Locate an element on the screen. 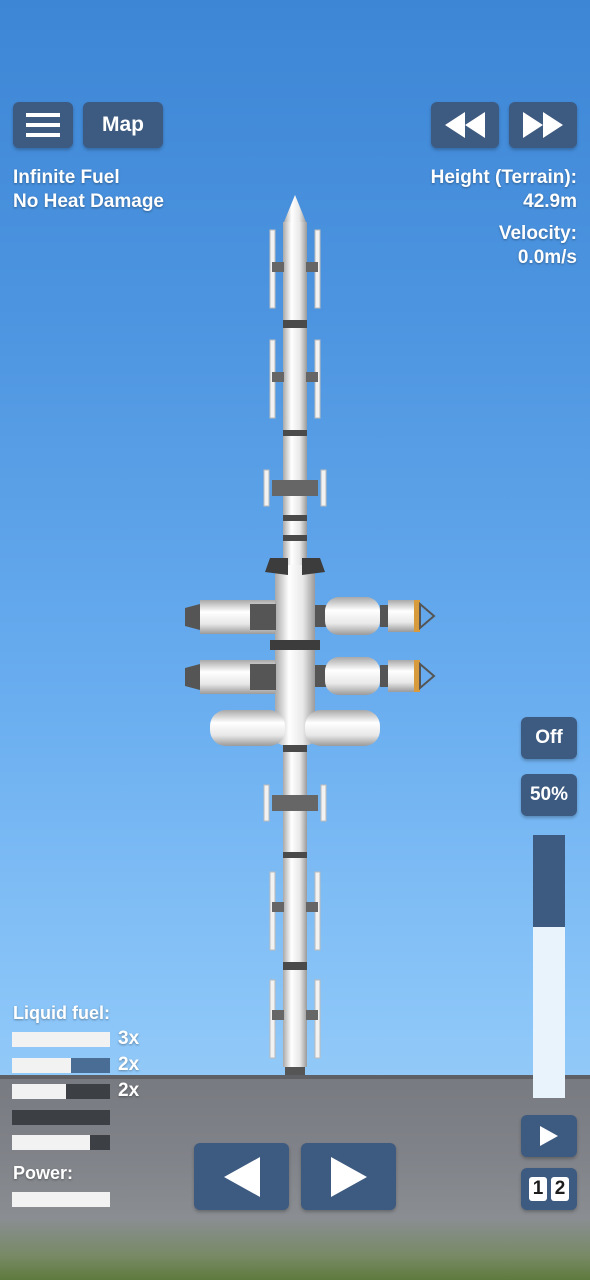  height-label: Height (Terrain): is located at coordinates (503, 177).